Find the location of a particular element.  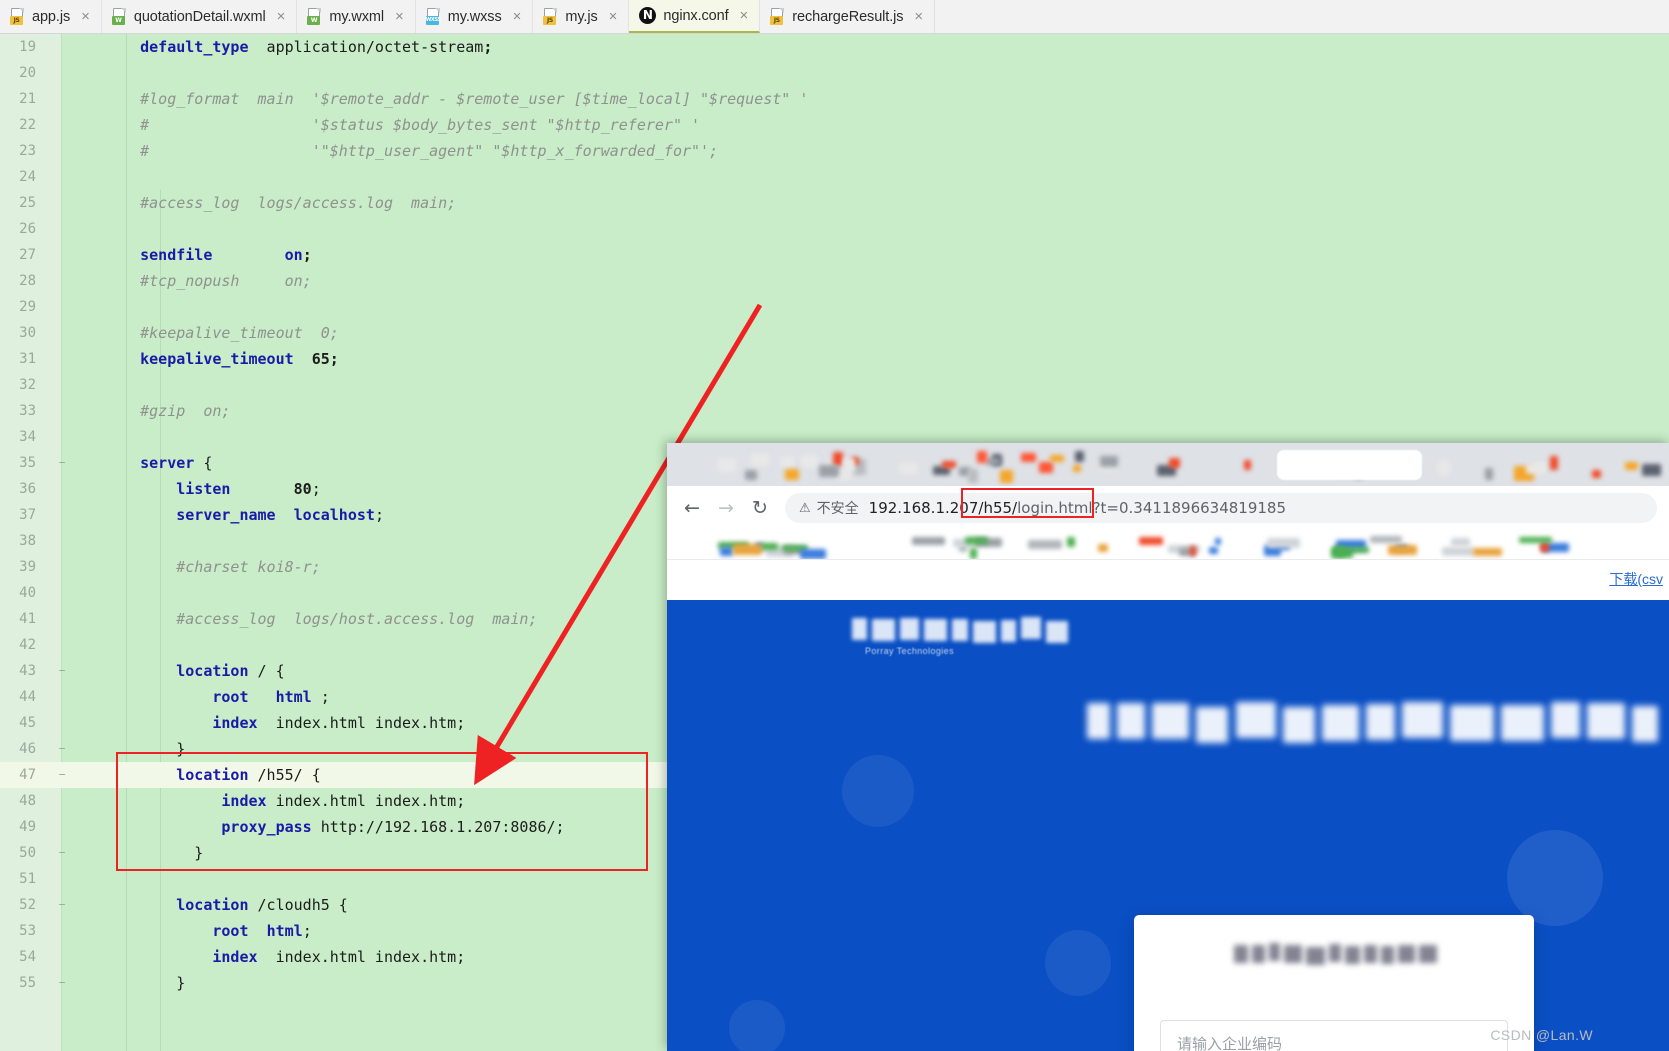

company-code-input: 请输入企业编码 is located at coordinates (1334, 1035).